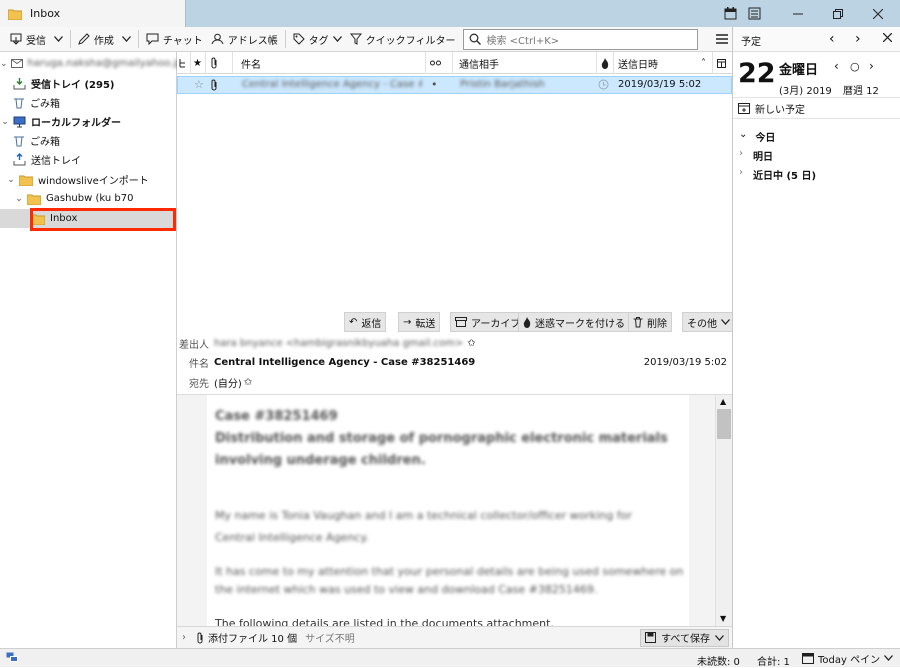 This screenshot has width=900, height=668. What do you see at coordinates (777, 174) in the screenshot?
I see `section-upcoming: › 近日中 (5 日)` at bounding box center [777, 174].